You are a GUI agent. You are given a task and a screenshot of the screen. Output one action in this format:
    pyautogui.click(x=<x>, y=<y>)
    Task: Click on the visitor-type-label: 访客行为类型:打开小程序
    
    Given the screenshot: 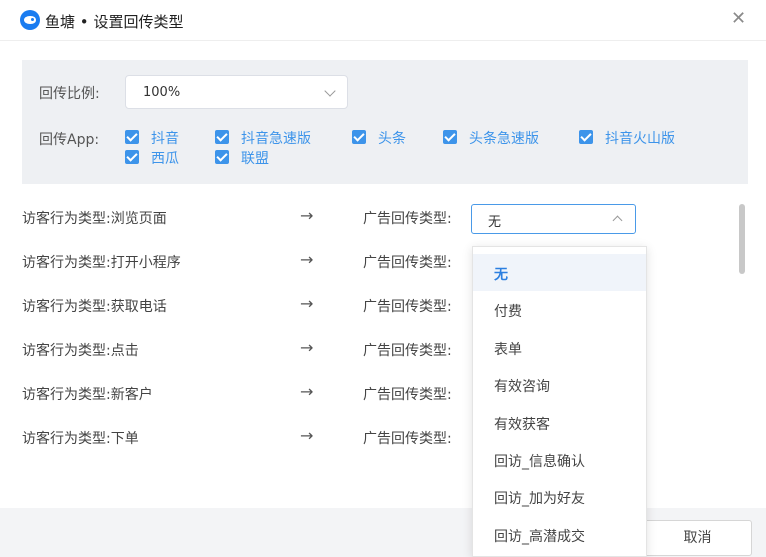 What is the action you would take?
    pyautogui.click(x=101, y=263)
    